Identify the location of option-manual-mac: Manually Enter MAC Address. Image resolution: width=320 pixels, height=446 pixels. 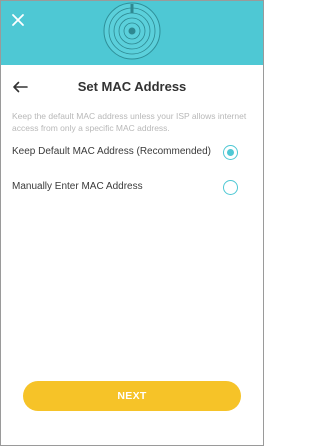
(132, 188).